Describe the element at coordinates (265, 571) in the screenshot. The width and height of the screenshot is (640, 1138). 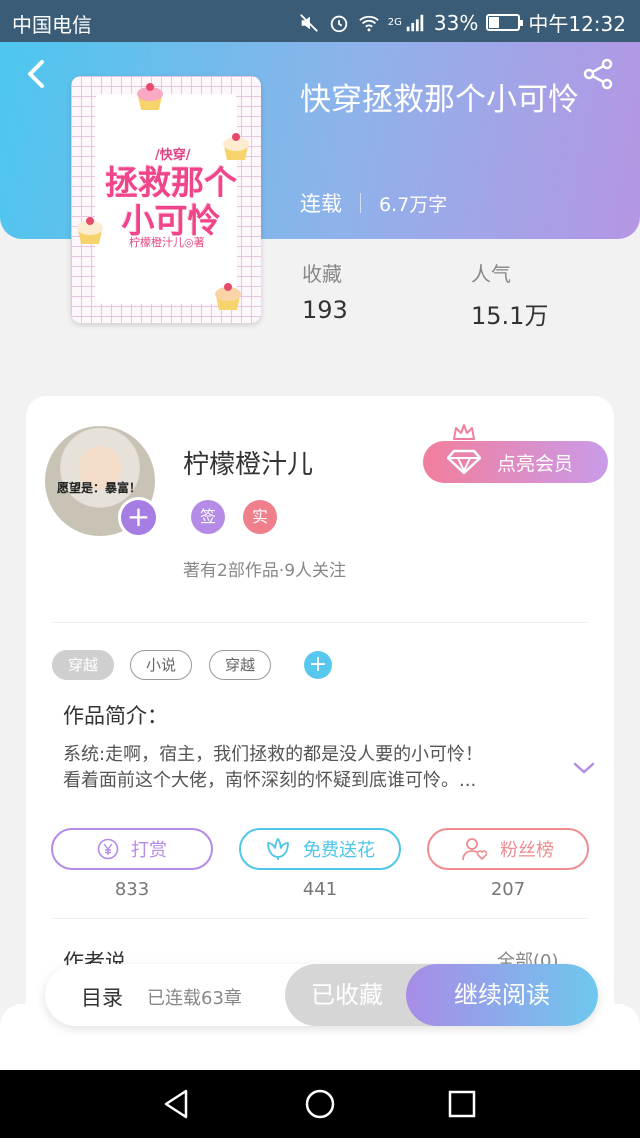
I see `author-stats: 著有2部作品·9人关注` at that location.